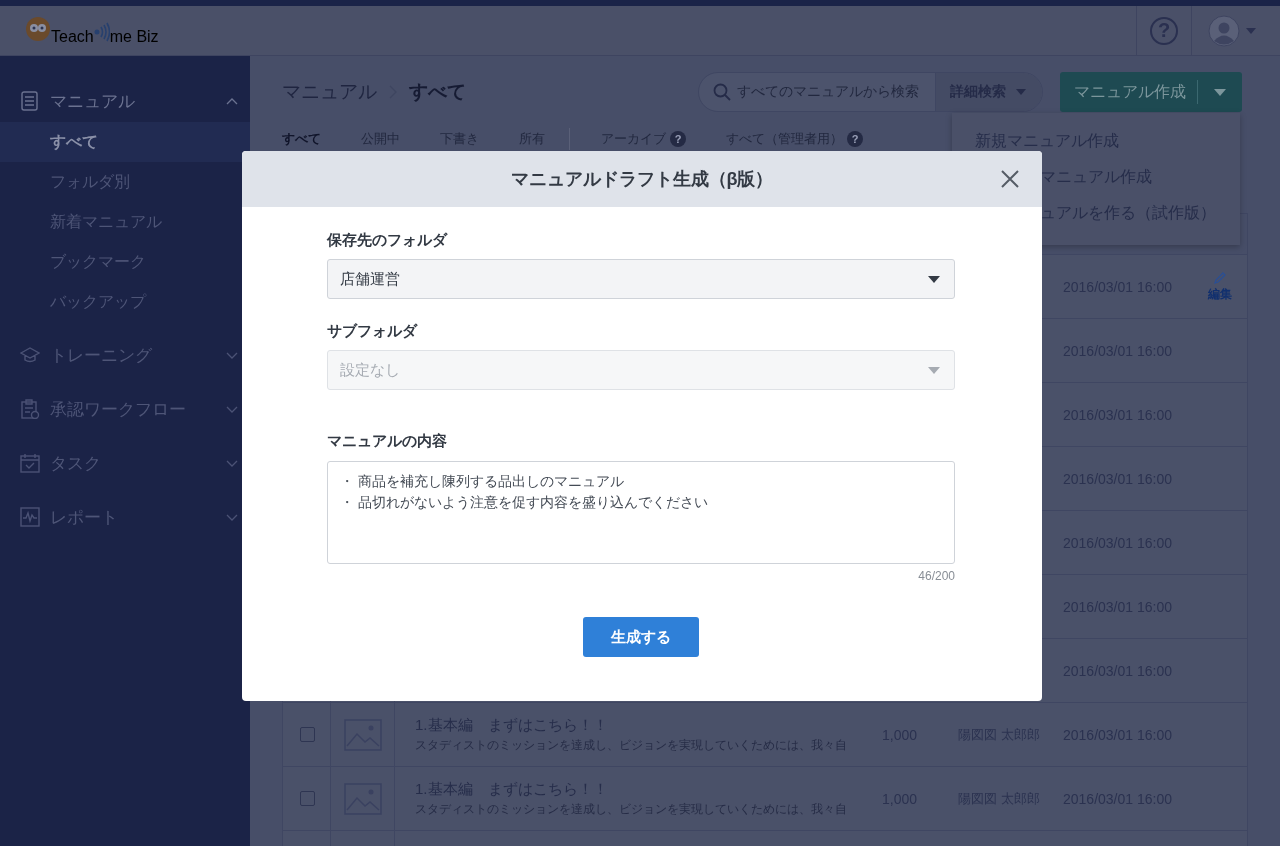  I want to click on close-icon, so click(1010, 179).